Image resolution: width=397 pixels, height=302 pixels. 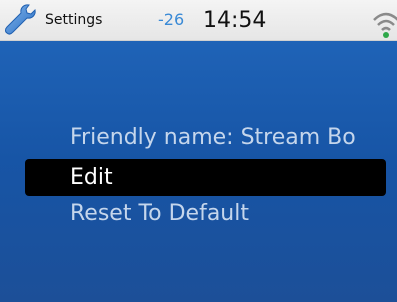 I want to click on signal-strength-value: -26, so click(x=171, y=19).